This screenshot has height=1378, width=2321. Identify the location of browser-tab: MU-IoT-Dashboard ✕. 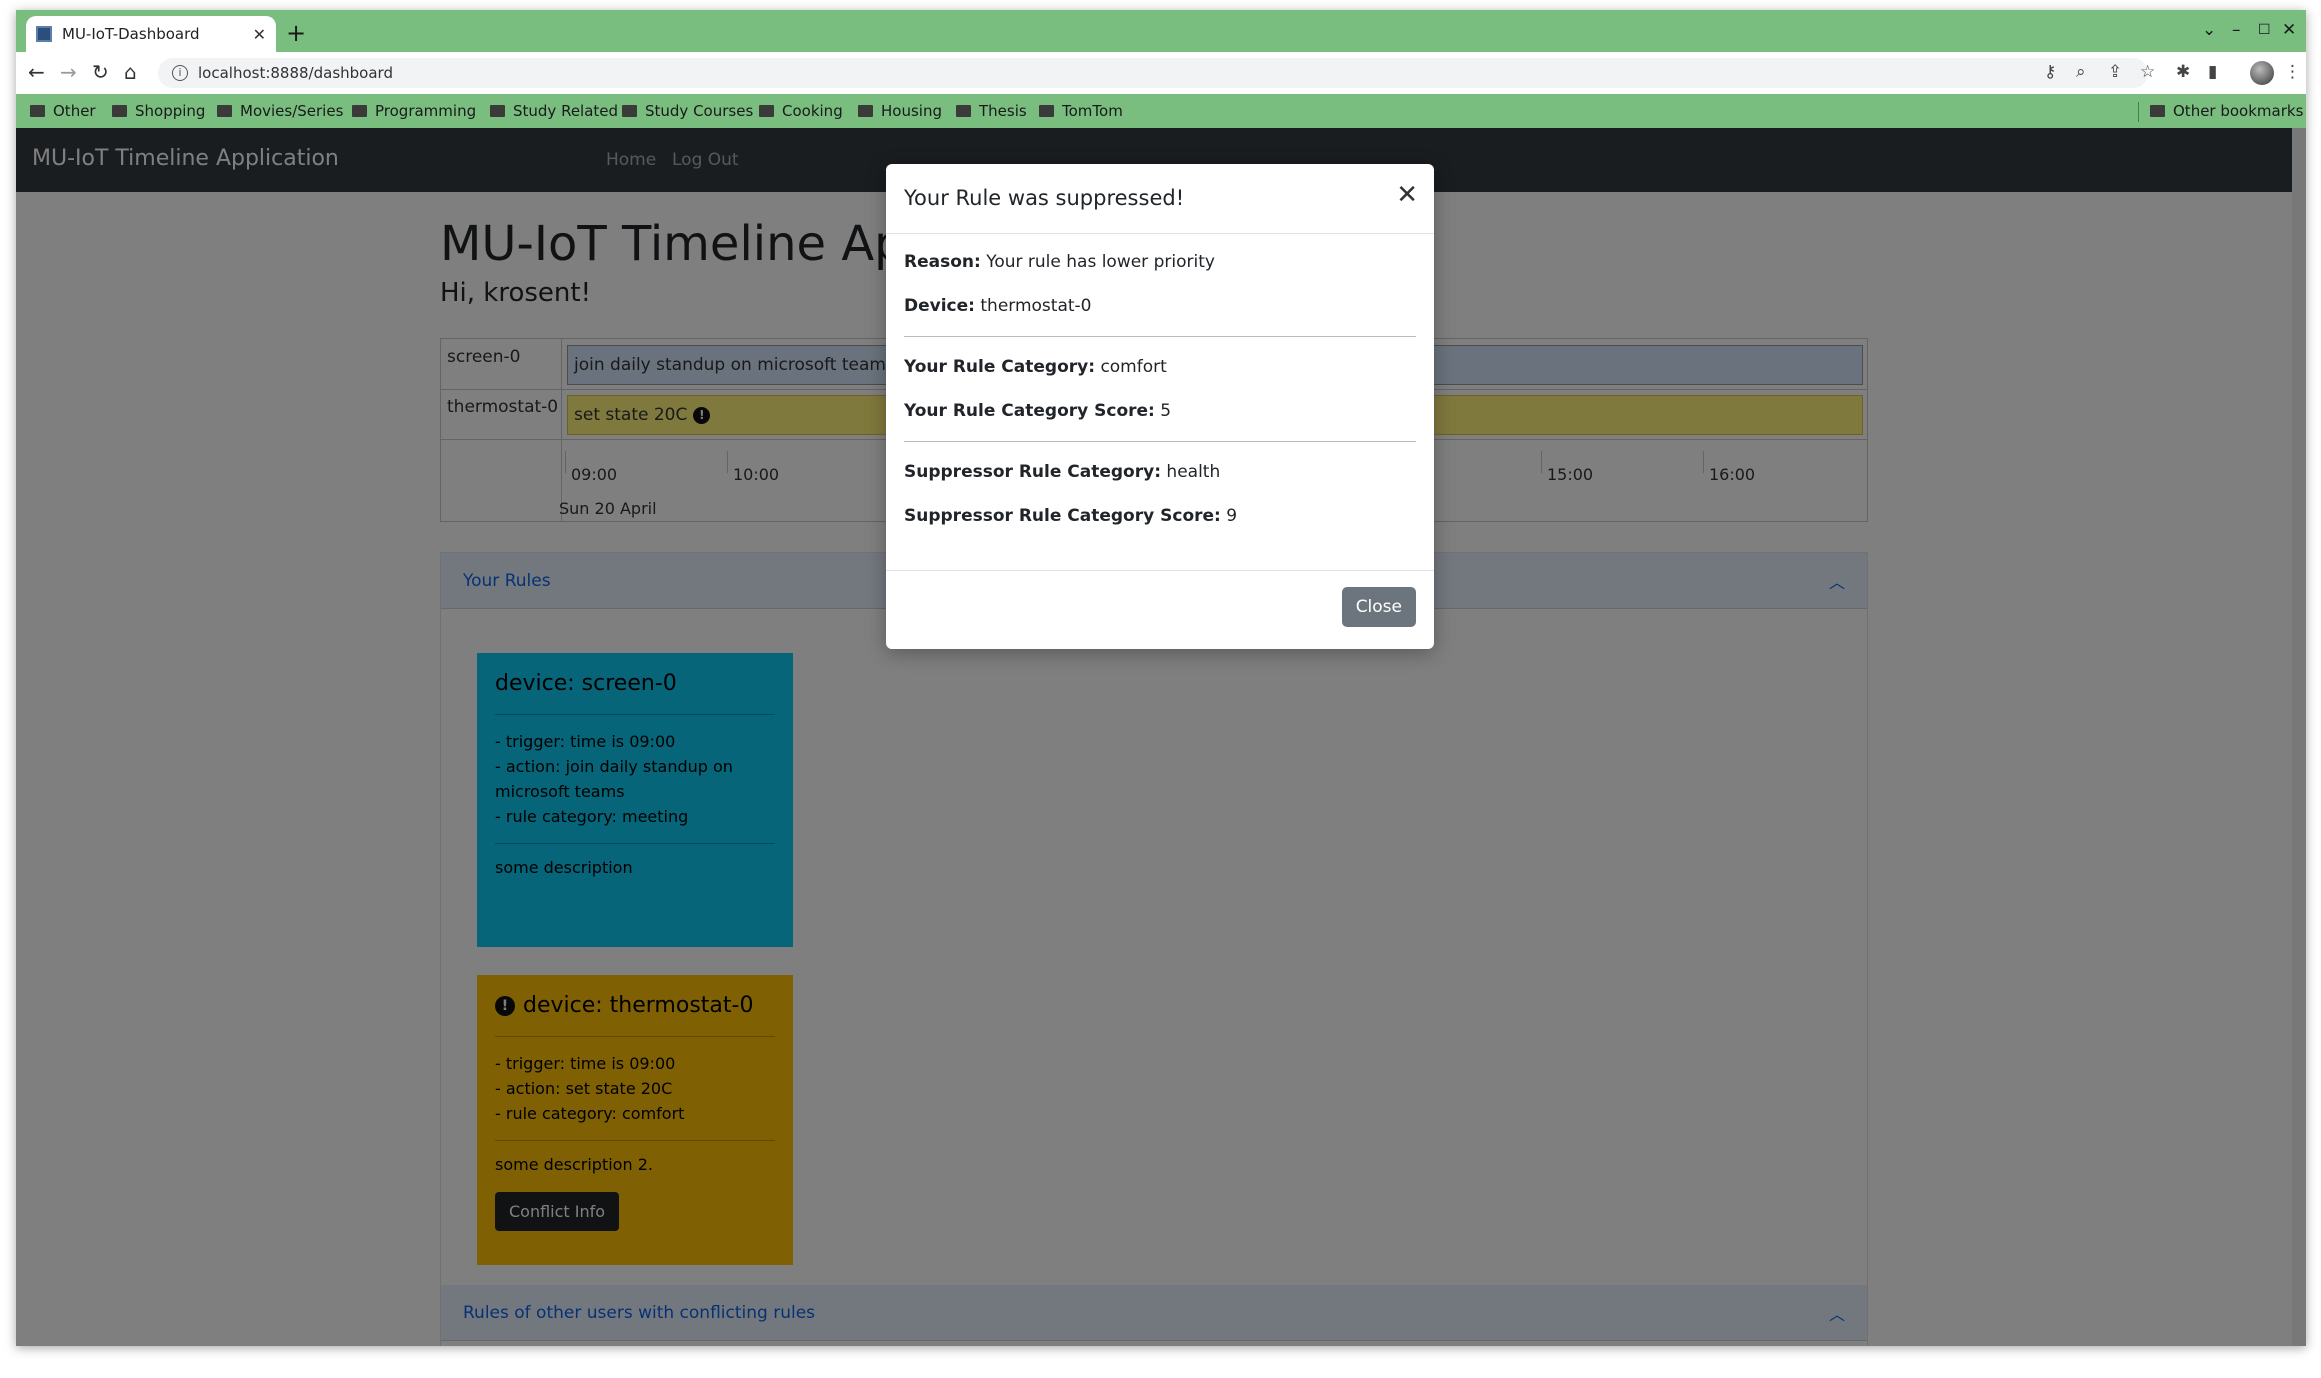
(151, 34).